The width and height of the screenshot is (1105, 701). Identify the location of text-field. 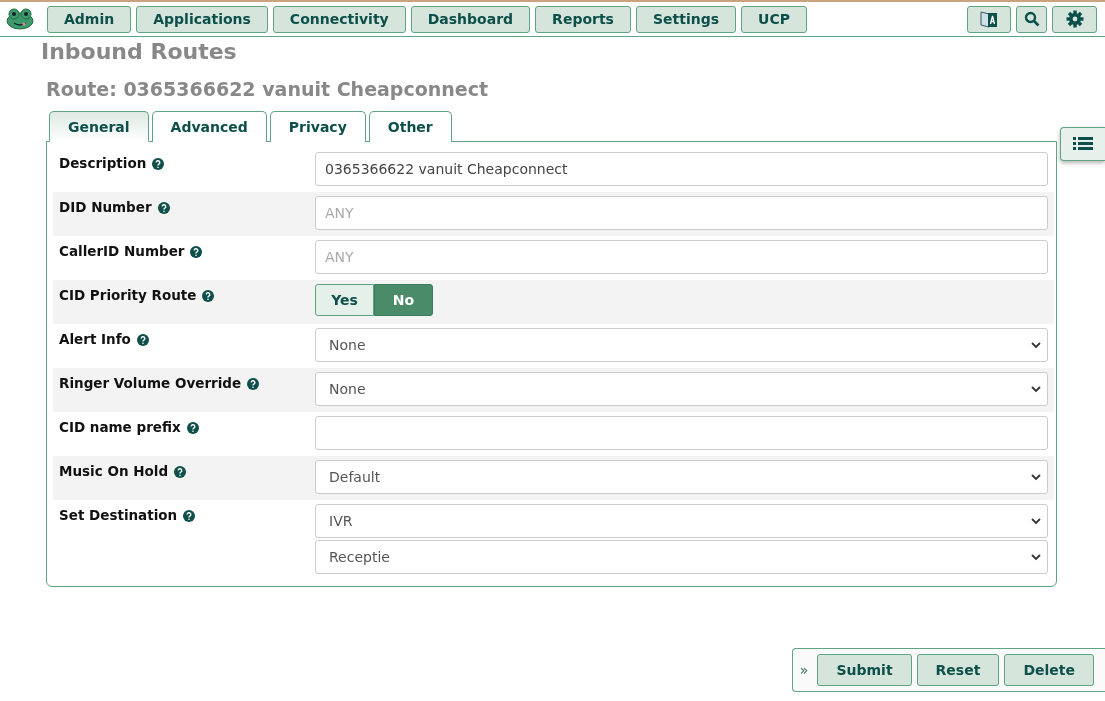
(681, 433).